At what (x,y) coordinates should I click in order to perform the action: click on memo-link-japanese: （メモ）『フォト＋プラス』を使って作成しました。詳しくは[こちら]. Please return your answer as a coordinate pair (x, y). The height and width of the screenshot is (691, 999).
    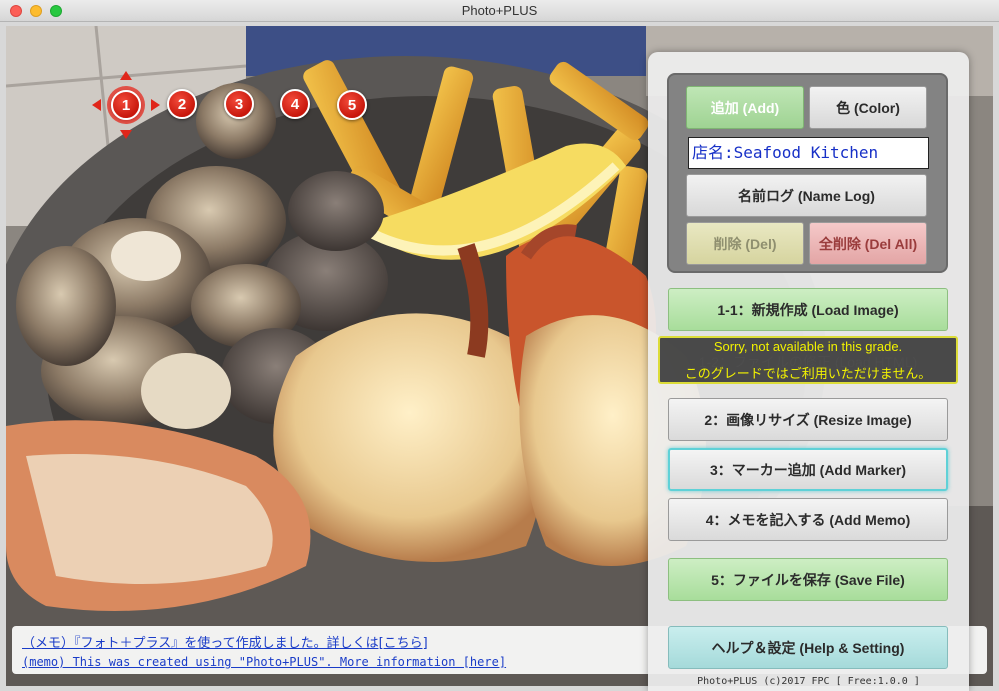
    Looking at the image, I should click on (225, 641).